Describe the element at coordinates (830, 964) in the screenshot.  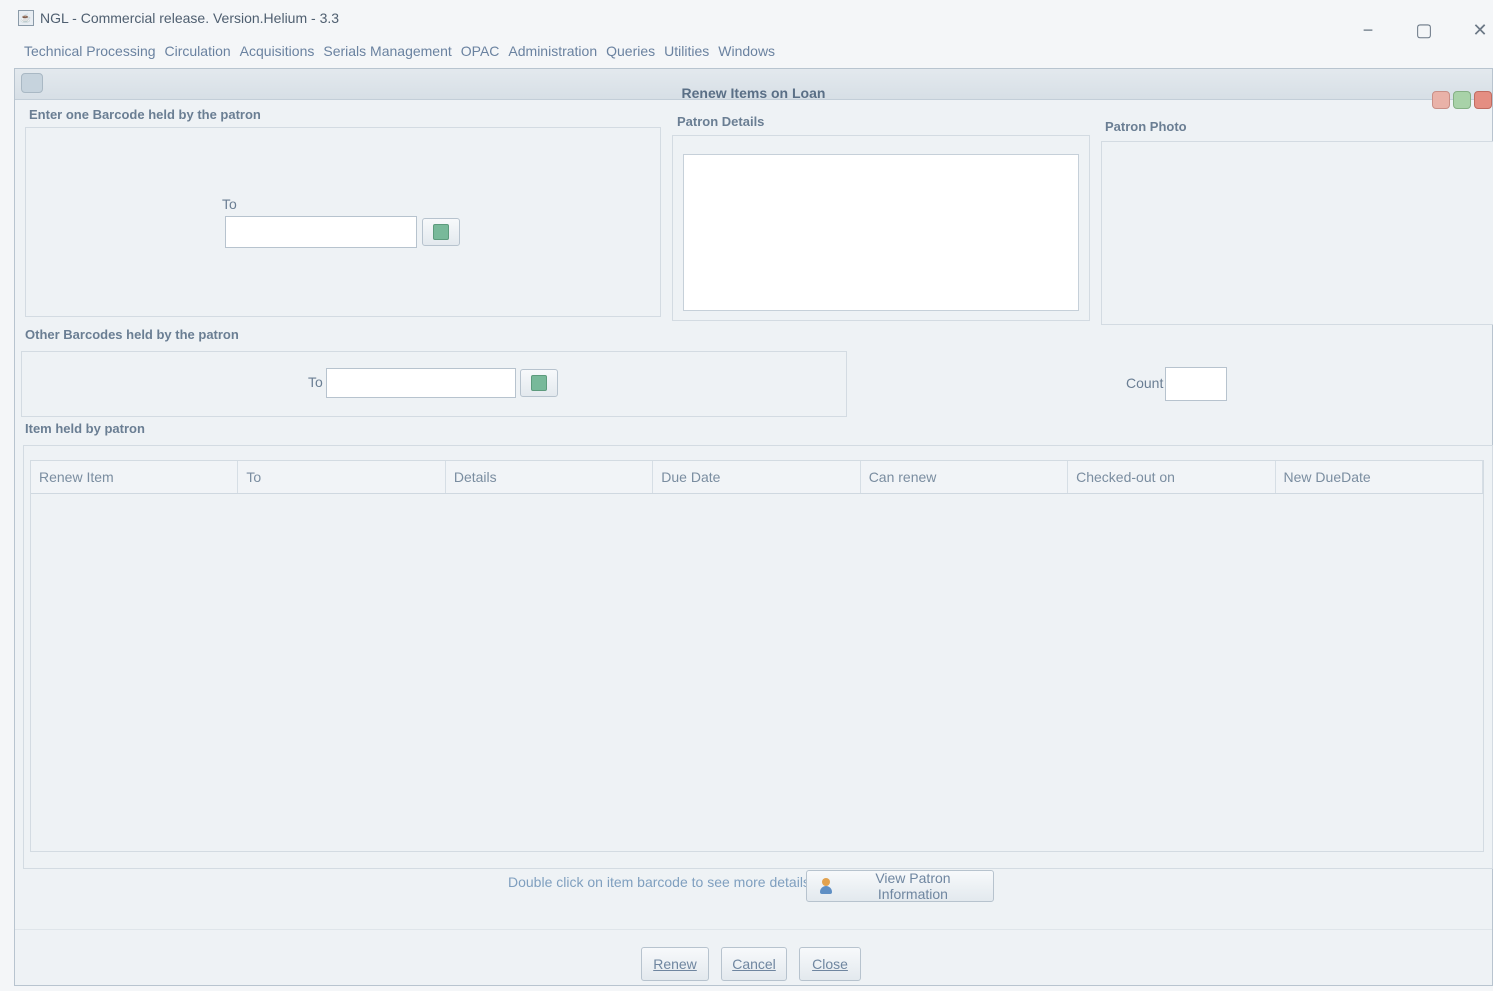
I see `close-button: Close` at that location.